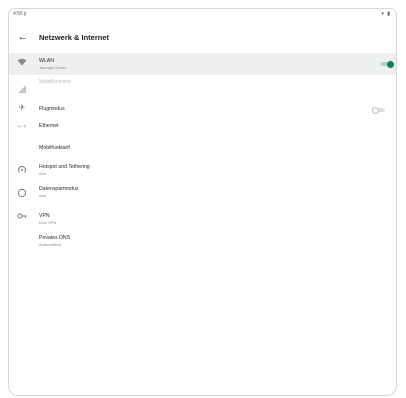  I want to click on settings-item-sublabel: Kein VPN, so click(48, 222).